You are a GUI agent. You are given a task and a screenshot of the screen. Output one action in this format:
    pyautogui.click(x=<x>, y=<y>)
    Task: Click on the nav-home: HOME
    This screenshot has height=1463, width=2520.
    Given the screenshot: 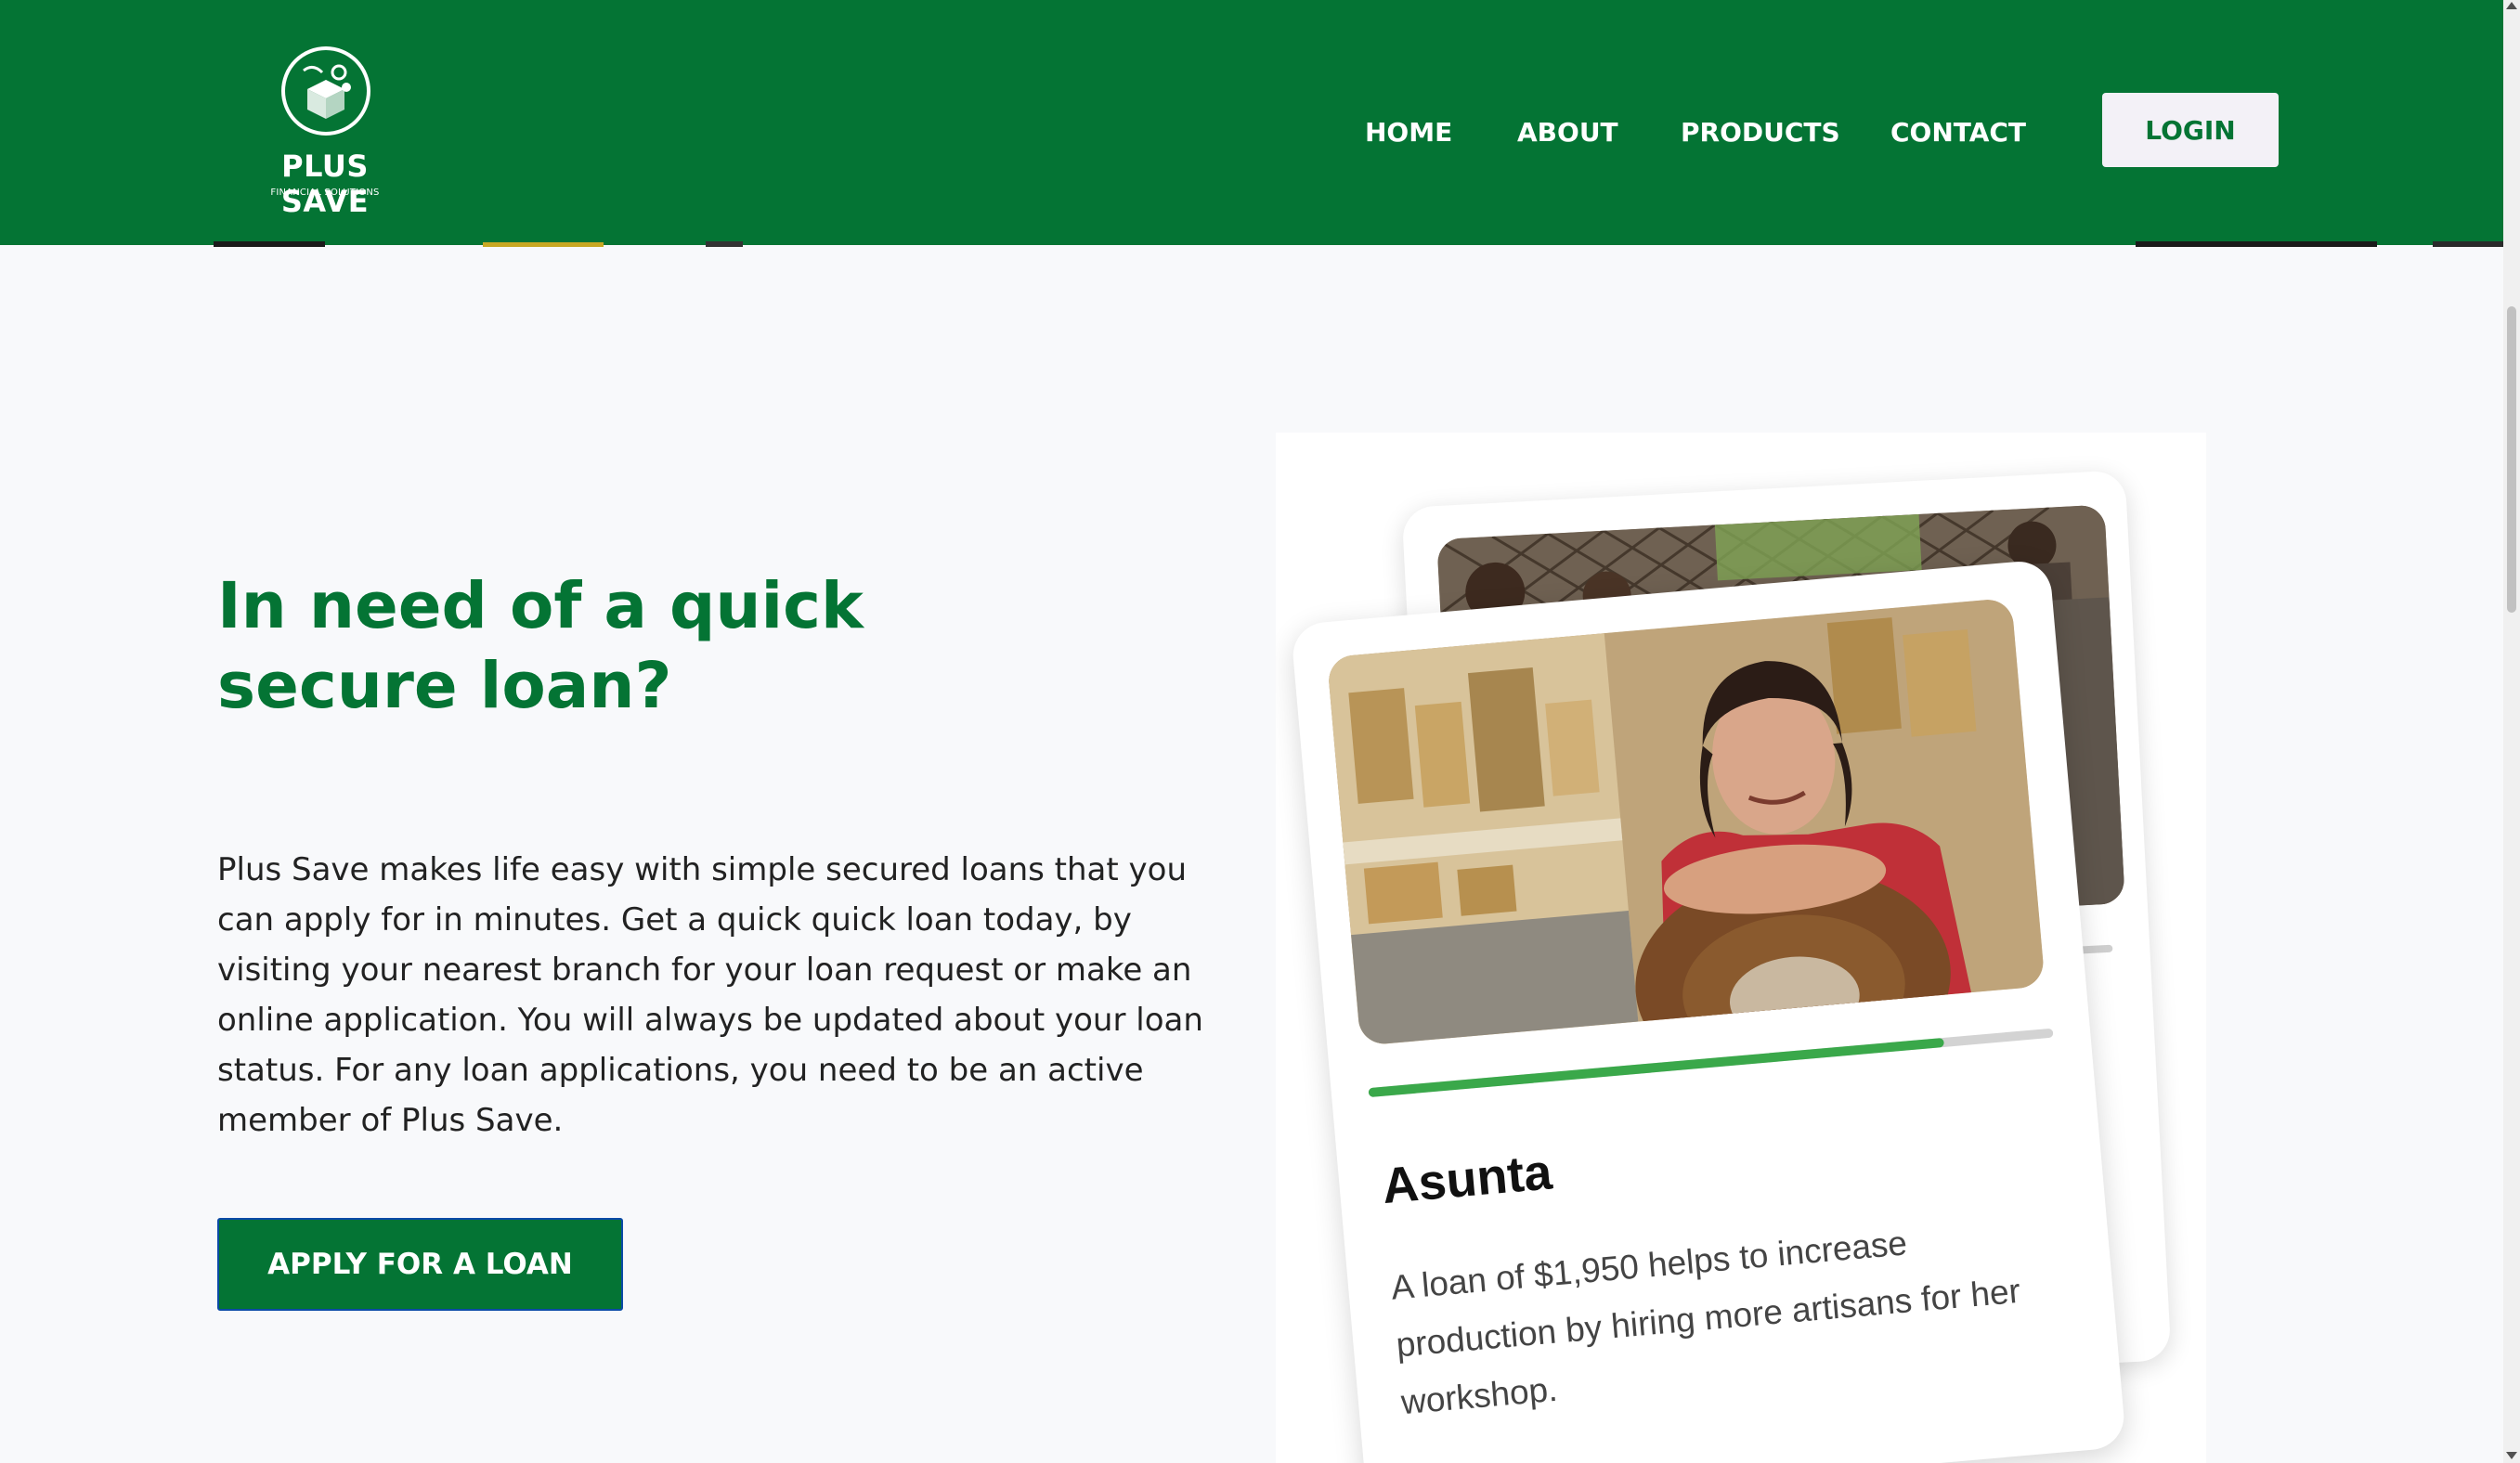 What is the action you would take?
    pyautogui.click(x=1408, y=133)
    